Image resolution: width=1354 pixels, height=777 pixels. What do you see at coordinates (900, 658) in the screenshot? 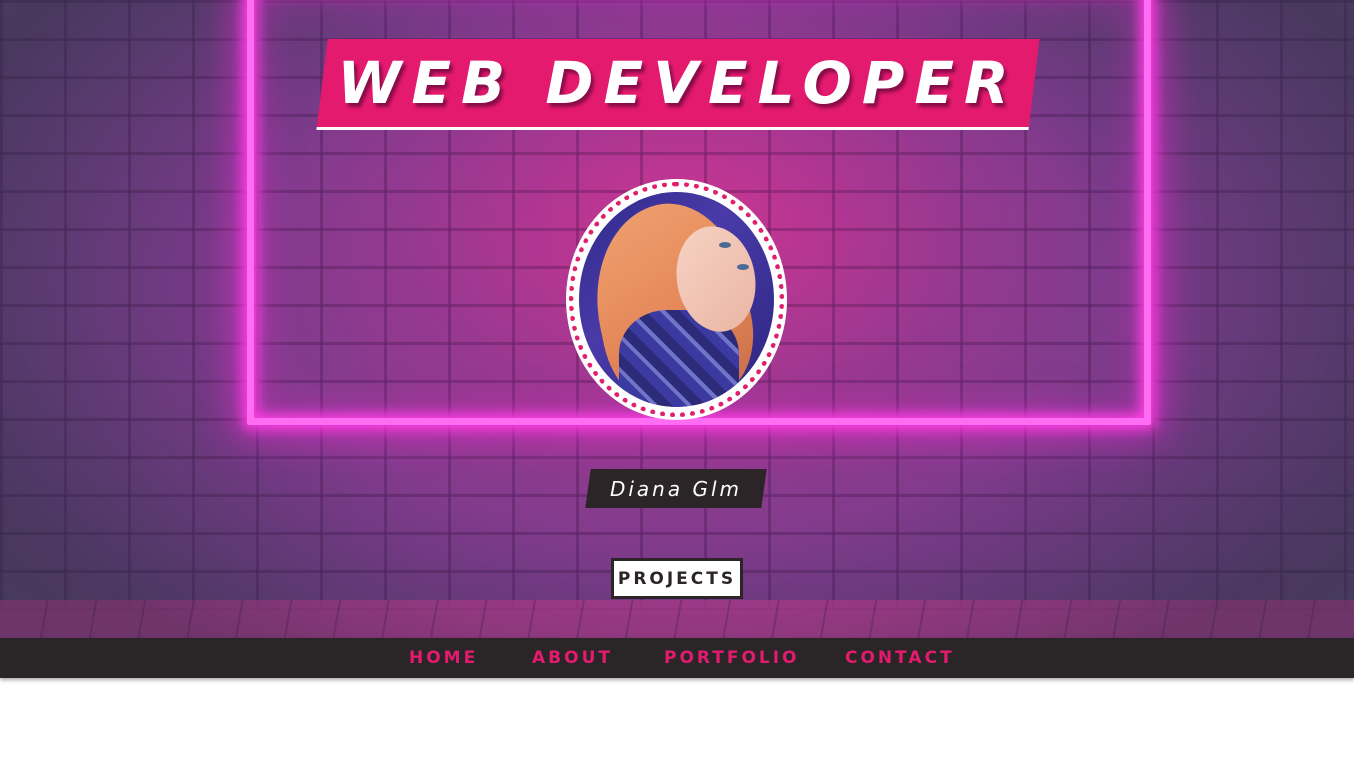
I see `nav-item-contact: CONTACT` at bounding box center [900, 658].